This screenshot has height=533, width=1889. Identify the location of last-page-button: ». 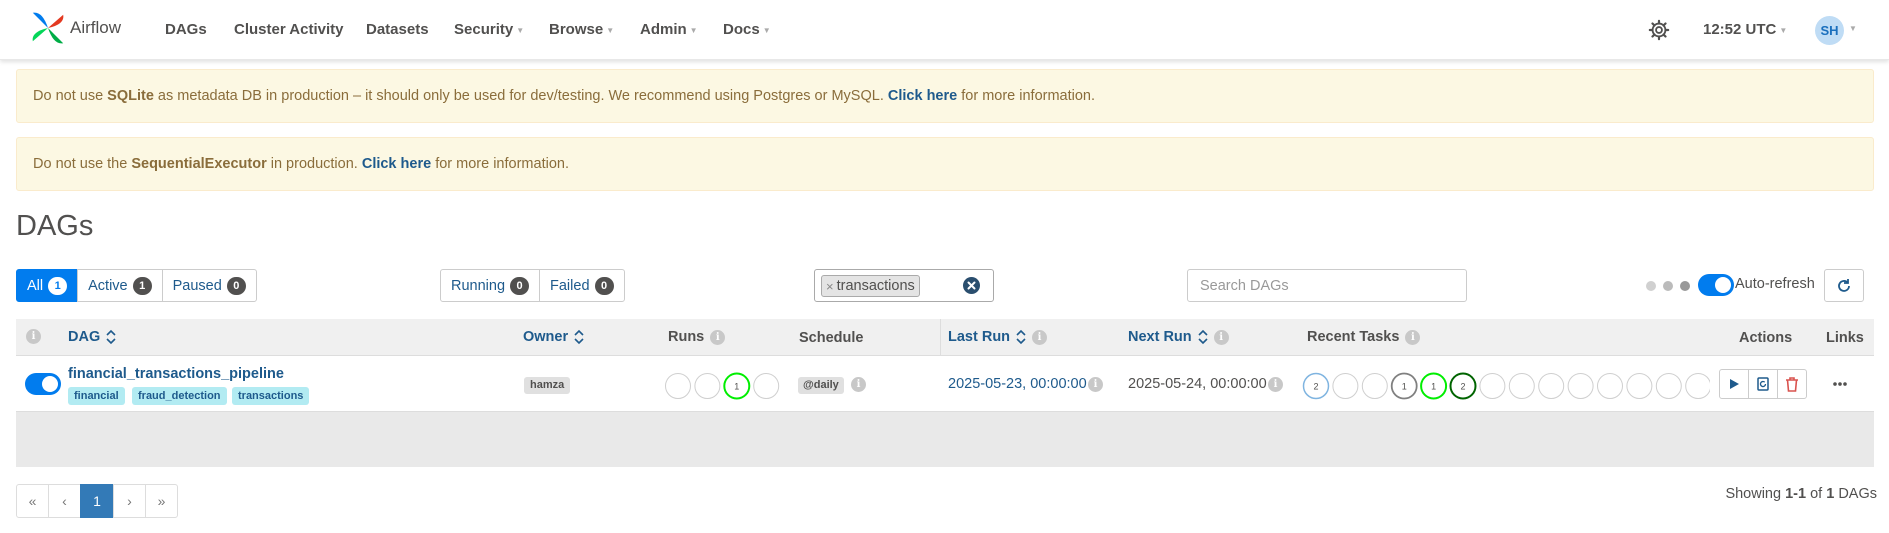
(161, 501).